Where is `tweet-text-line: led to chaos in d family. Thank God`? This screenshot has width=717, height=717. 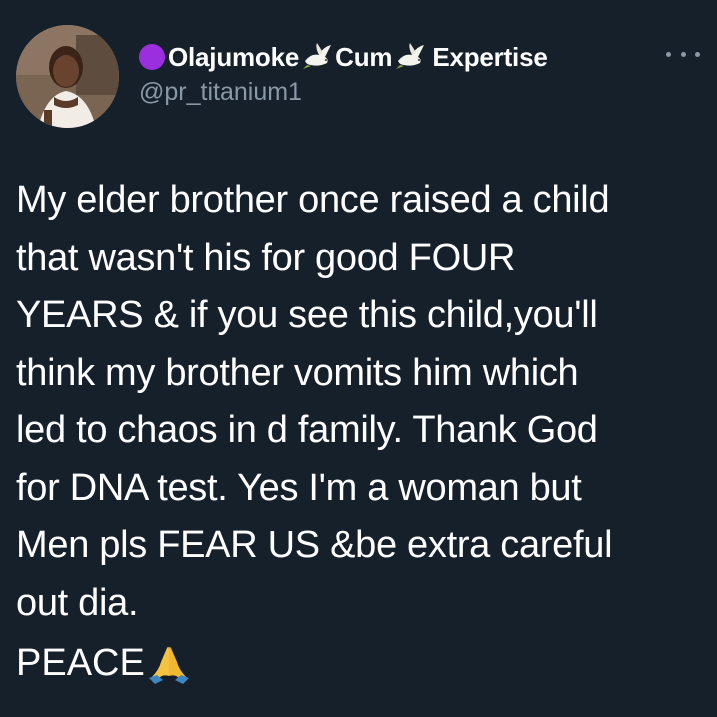
tweet-text-line: led to chaos in d family. Thank God is located at coordinates (307, 430).